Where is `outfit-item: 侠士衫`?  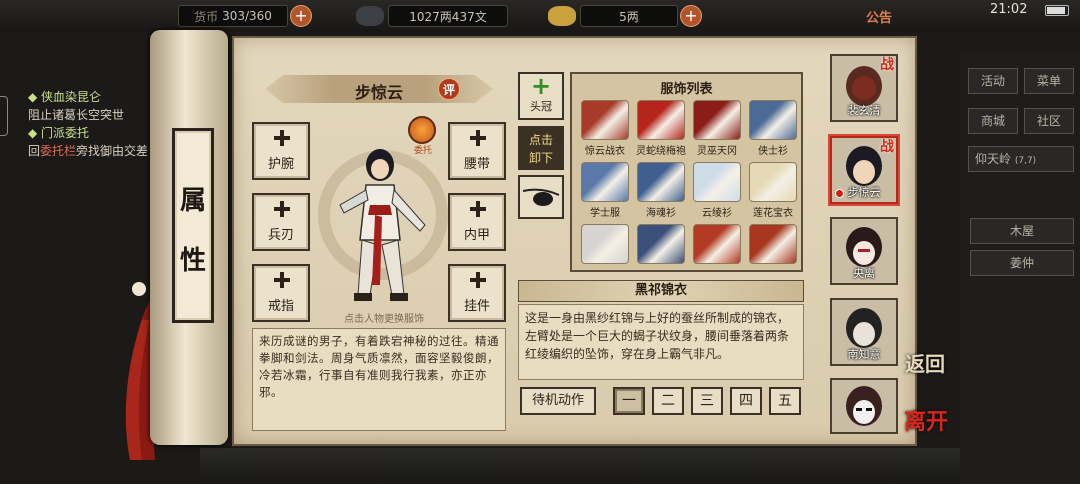 outfit-item: 侠士衫 is located at coordinates (773, 128).